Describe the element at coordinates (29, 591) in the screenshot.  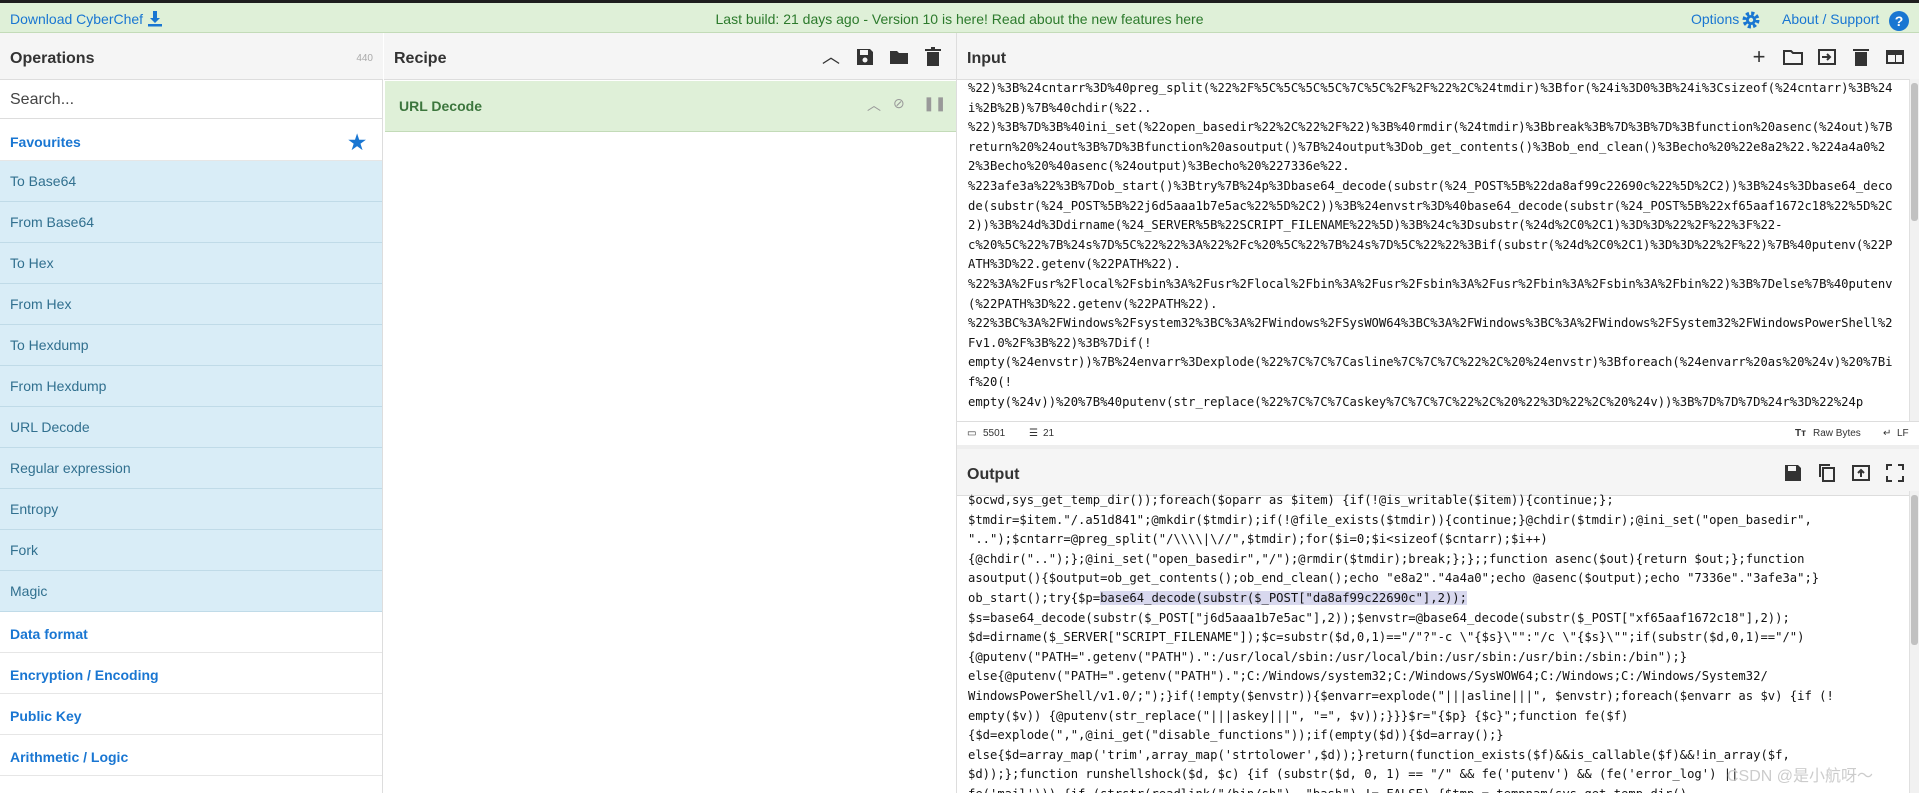
I see `op-item-label: Magic` at that location.